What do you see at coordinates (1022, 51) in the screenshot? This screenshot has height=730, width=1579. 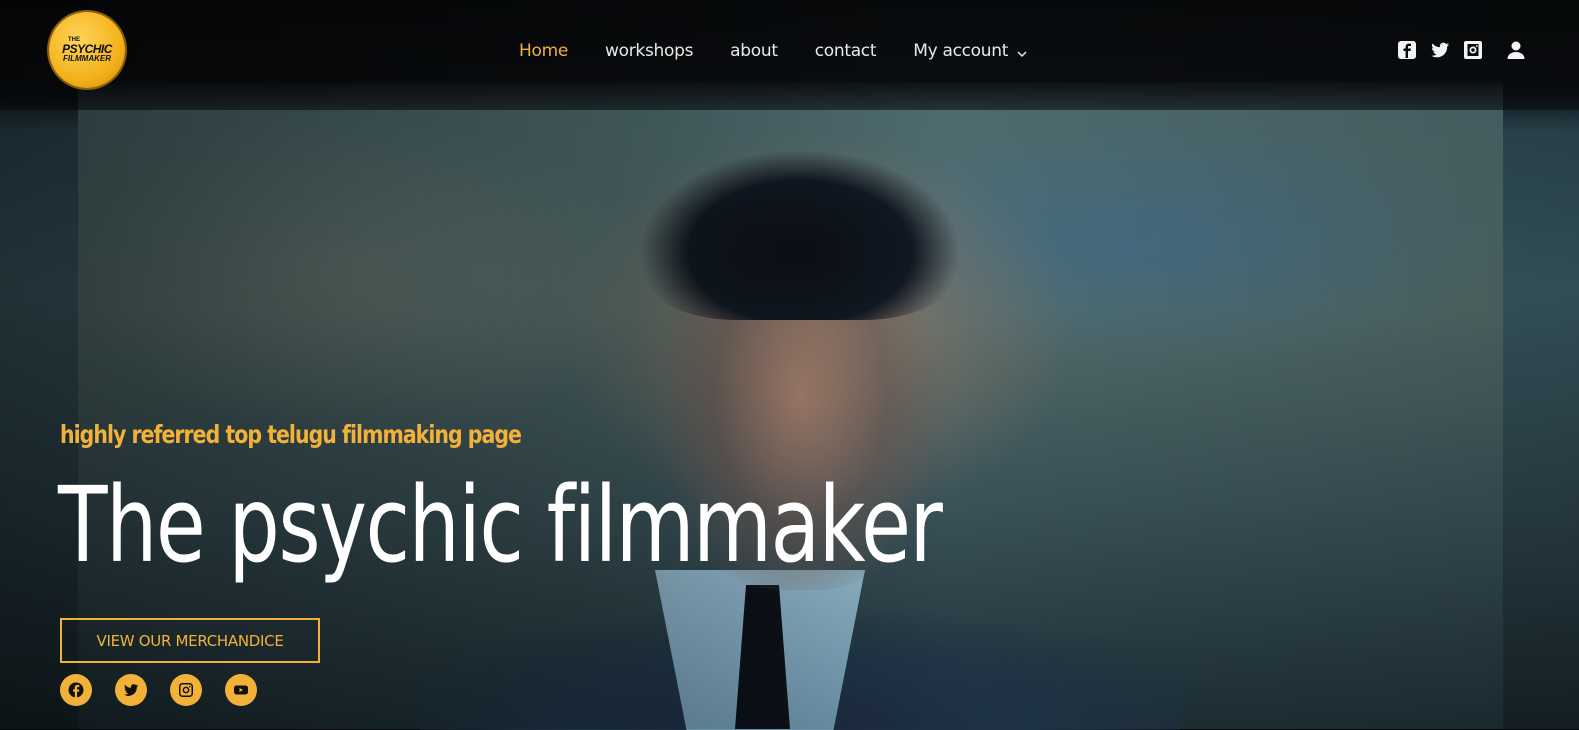 I see `chevron-down-icon` at bounding box center [1022, 51].